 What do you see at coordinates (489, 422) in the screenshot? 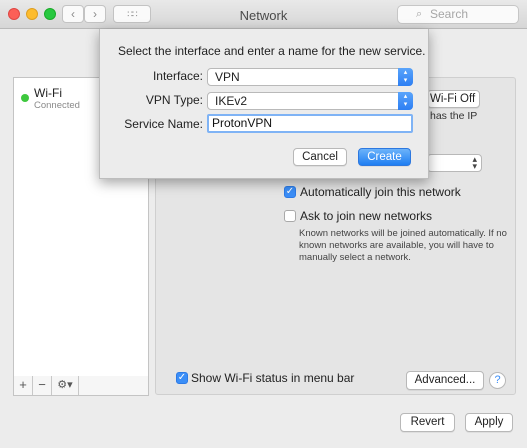
I see `apply-button: Apply` at bounding box center [489, 422].